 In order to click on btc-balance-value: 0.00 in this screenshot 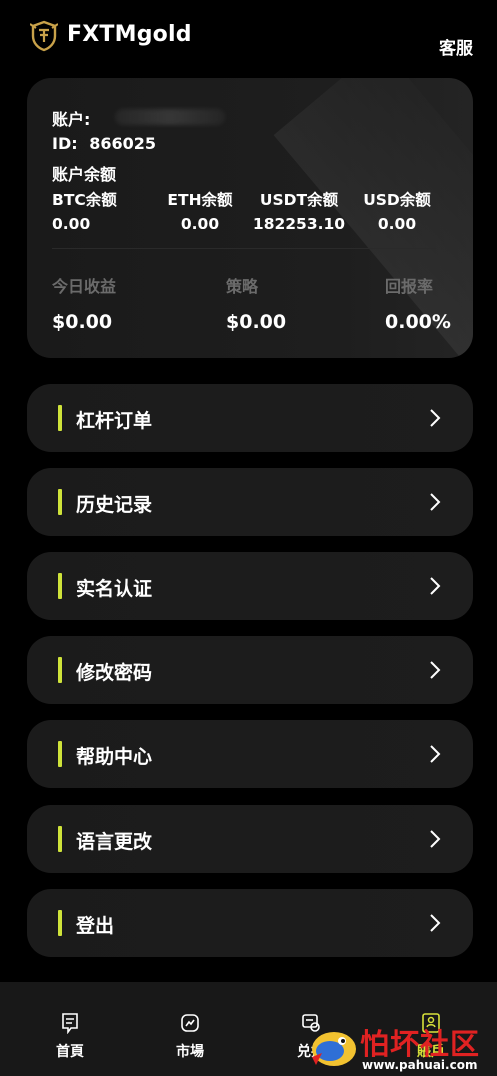, I will do `click(71, 224)`.